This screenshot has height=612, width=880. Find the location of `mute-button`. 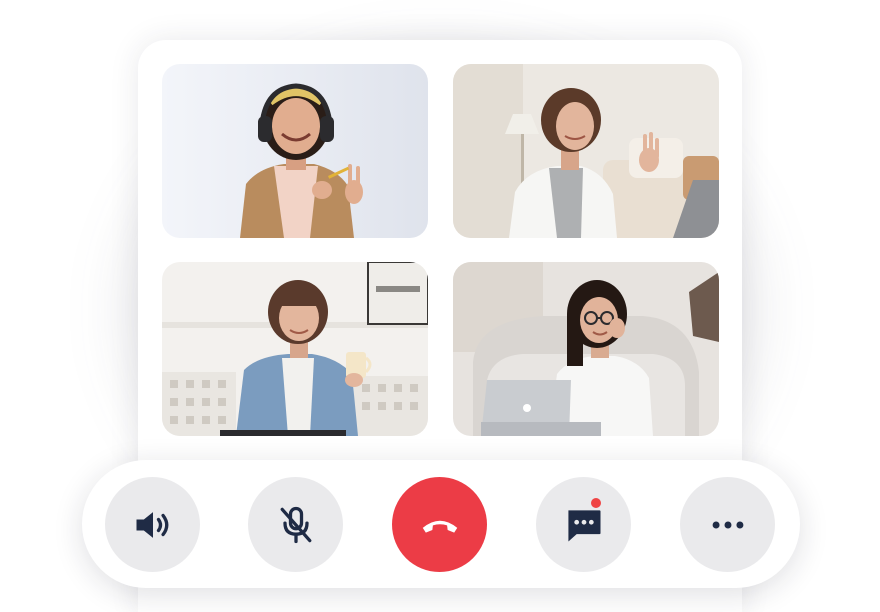

mute-button is located at coordinates (295, 524).